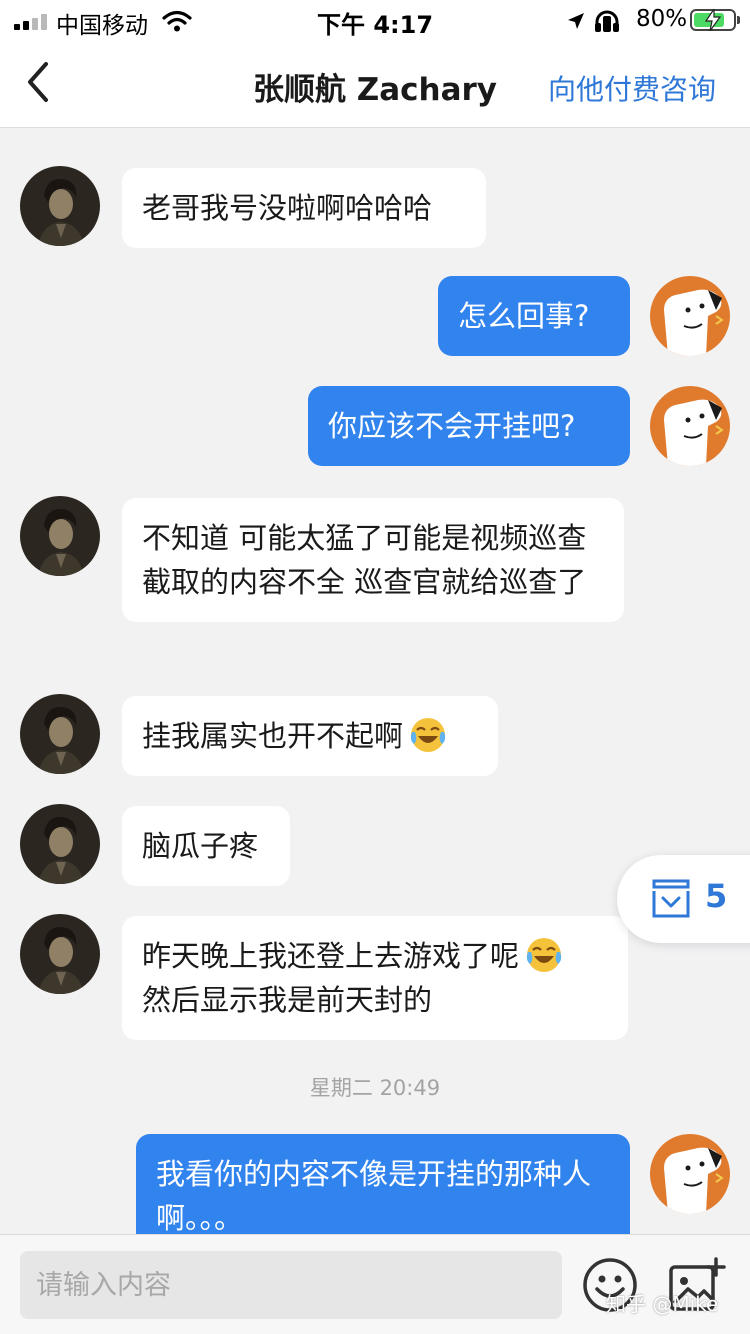 Image resolution: width=750 pixels, height=1334 pixels. I want to click on message-timestamp: 星期二 20:49, so click(375, 1088).